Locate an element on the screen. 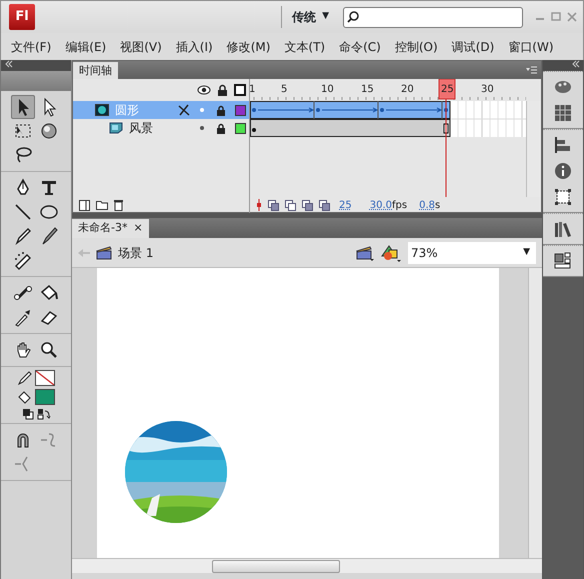 The height and width of the screenshot is (579, 584). eye-icon is located at coordinates (204, 90).